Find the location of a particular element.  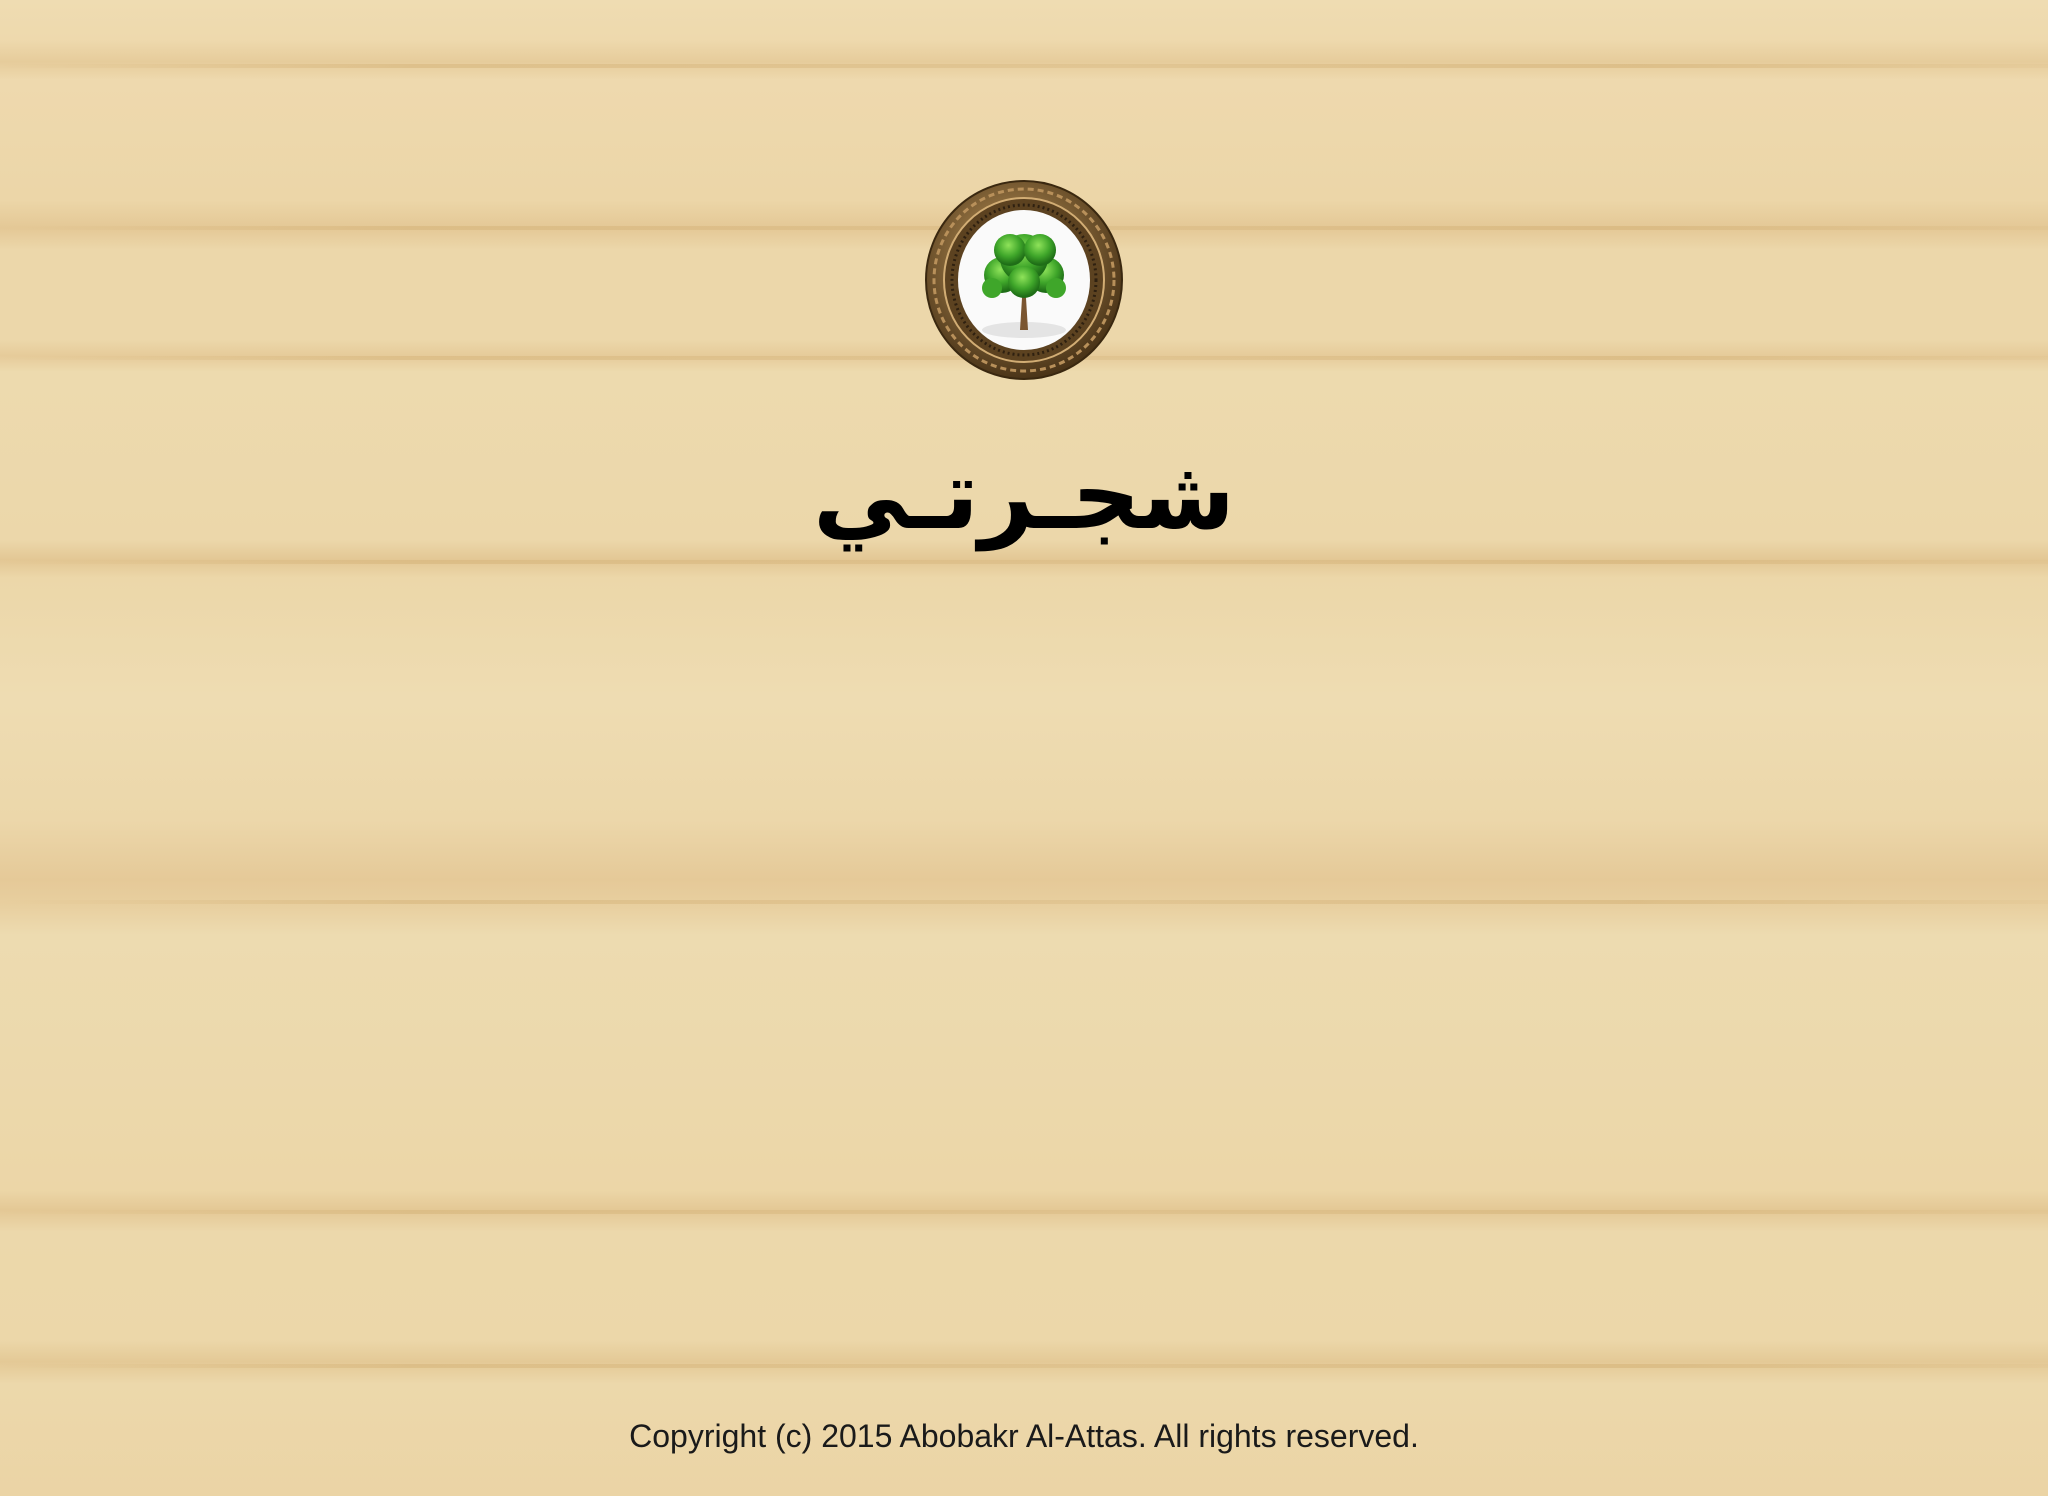

app-title: شجـرتـي is located at coordinates (1024, 495).